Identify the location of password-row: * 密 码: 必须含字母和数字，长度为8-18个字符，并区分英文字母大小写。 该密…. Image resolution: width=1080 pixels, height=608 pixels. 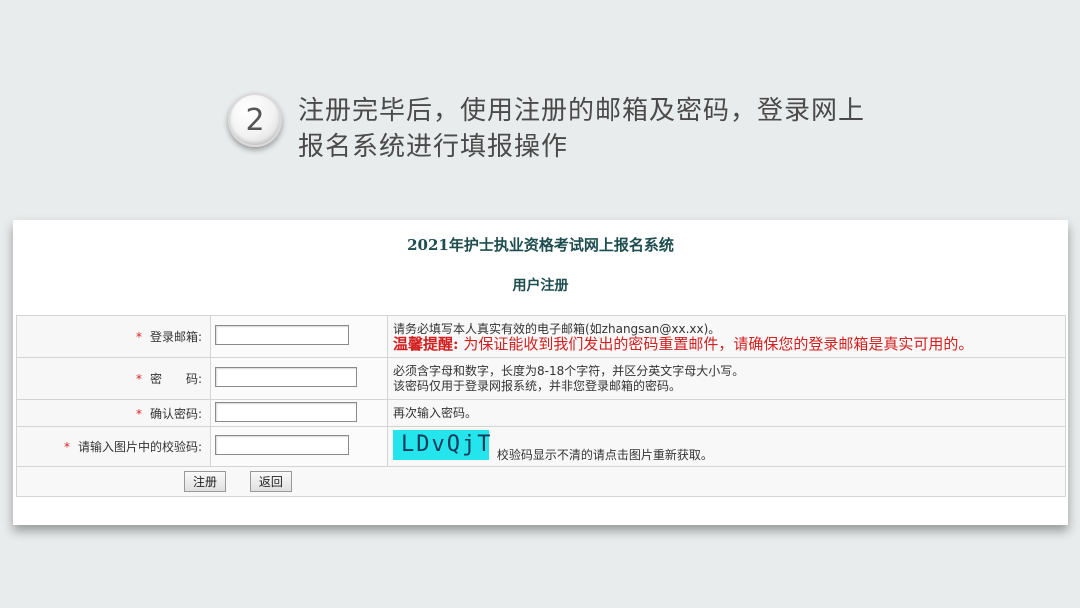
(541, 378).